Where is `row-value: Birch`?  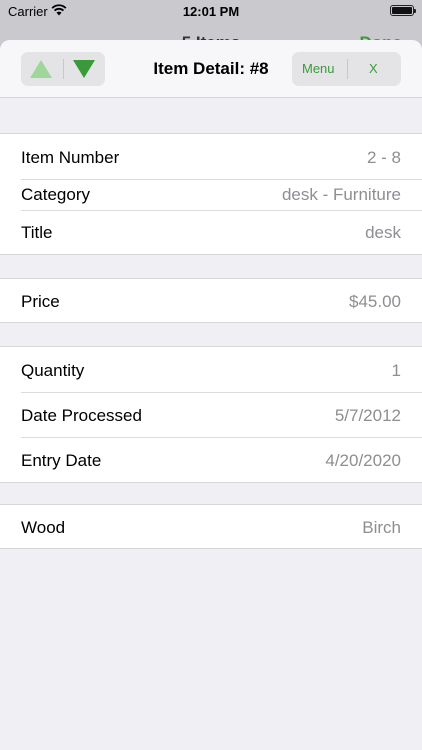 row-value: Birch is located at coordinates (381, 527).